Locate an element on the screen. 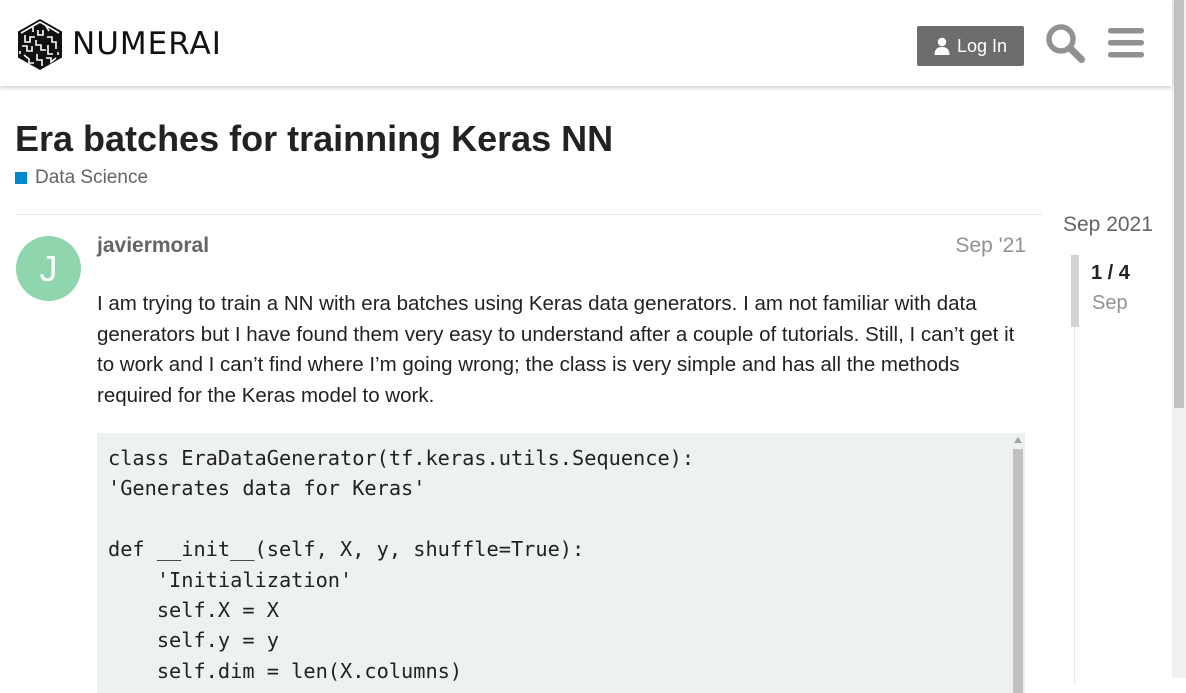  user-icon is located at coordinates (942, 46).